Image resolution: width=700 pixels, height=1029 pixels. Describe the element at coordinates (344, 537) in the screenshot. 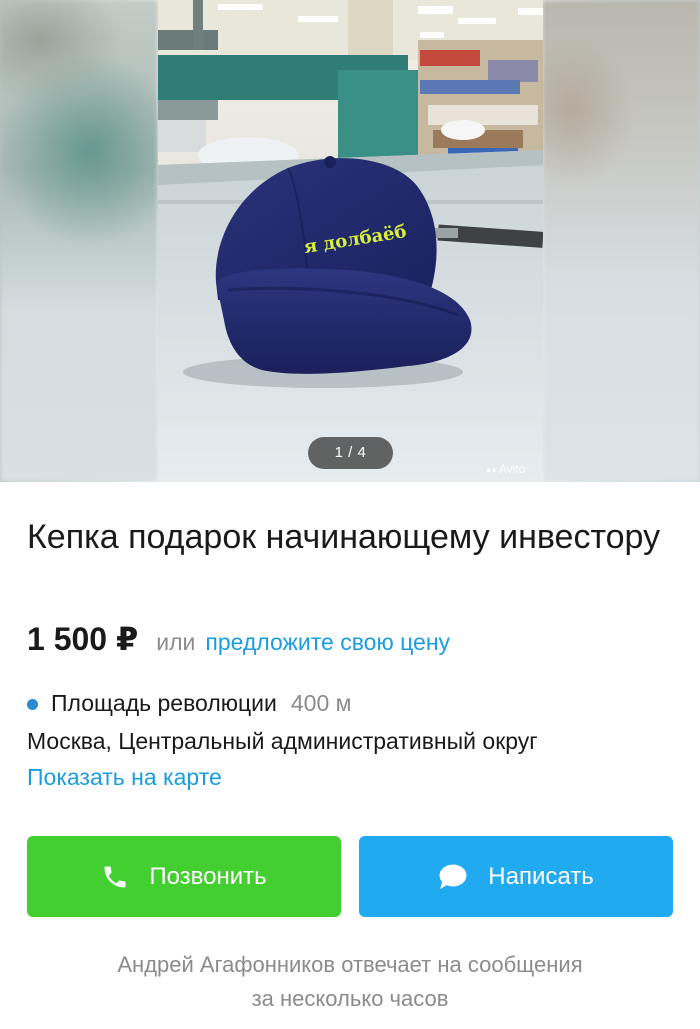

I see `listing-title: Кепка подарок начинающему инвестору` at that location.